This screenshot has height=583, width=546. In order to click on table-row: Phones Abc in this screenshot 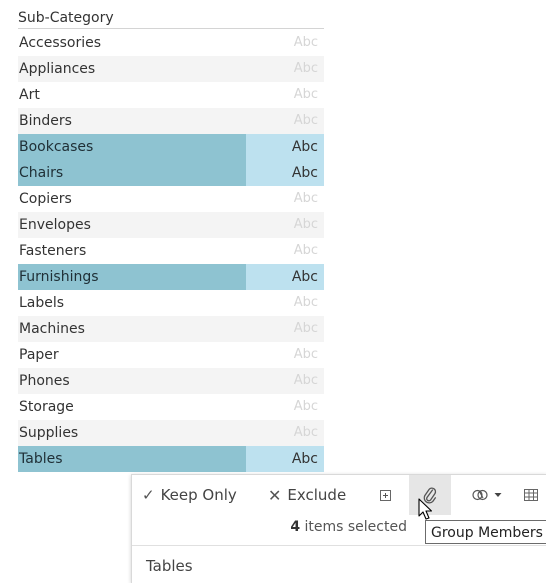, I will do `click(171, 381)`.